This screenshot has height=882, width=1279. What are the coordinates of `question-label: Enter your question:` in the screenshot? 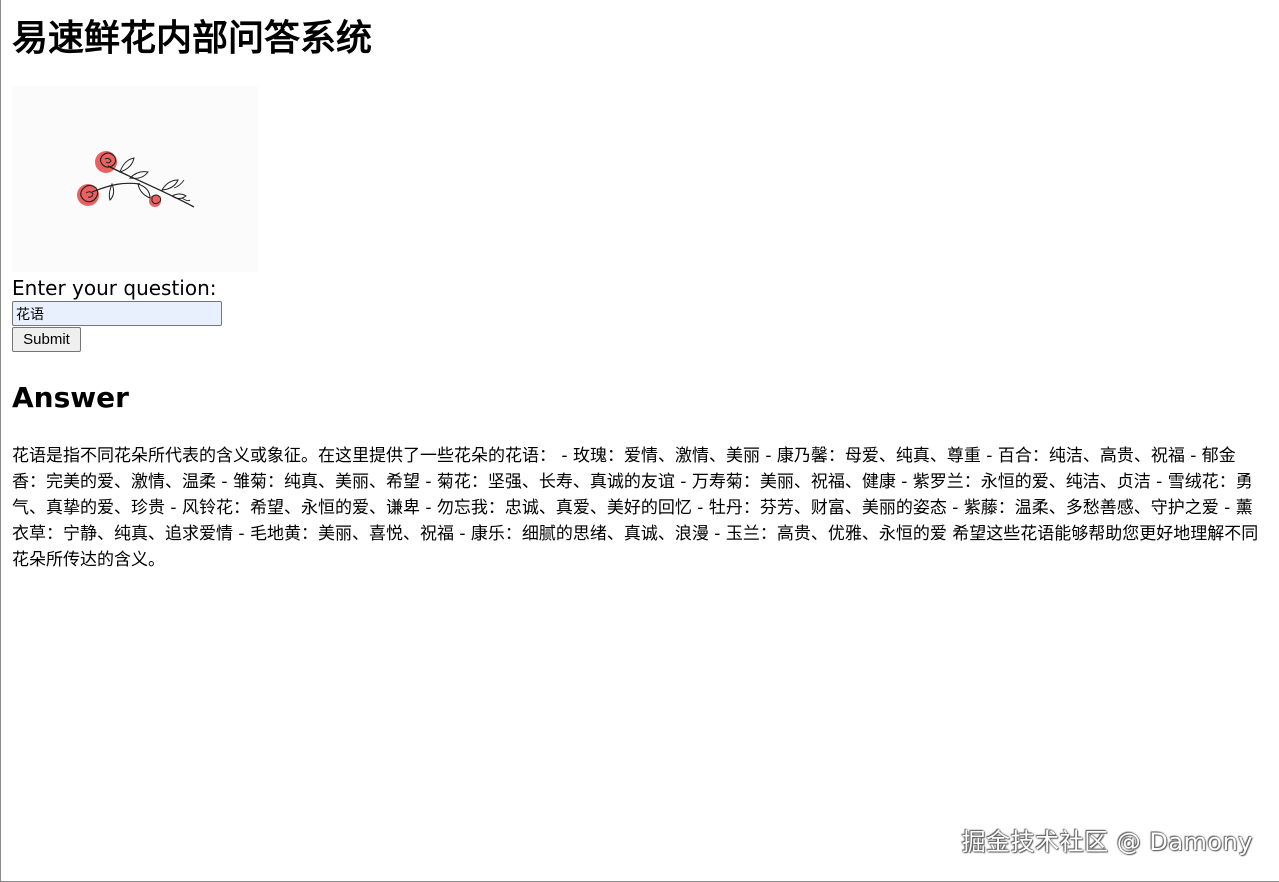 It's located at (114, 288).